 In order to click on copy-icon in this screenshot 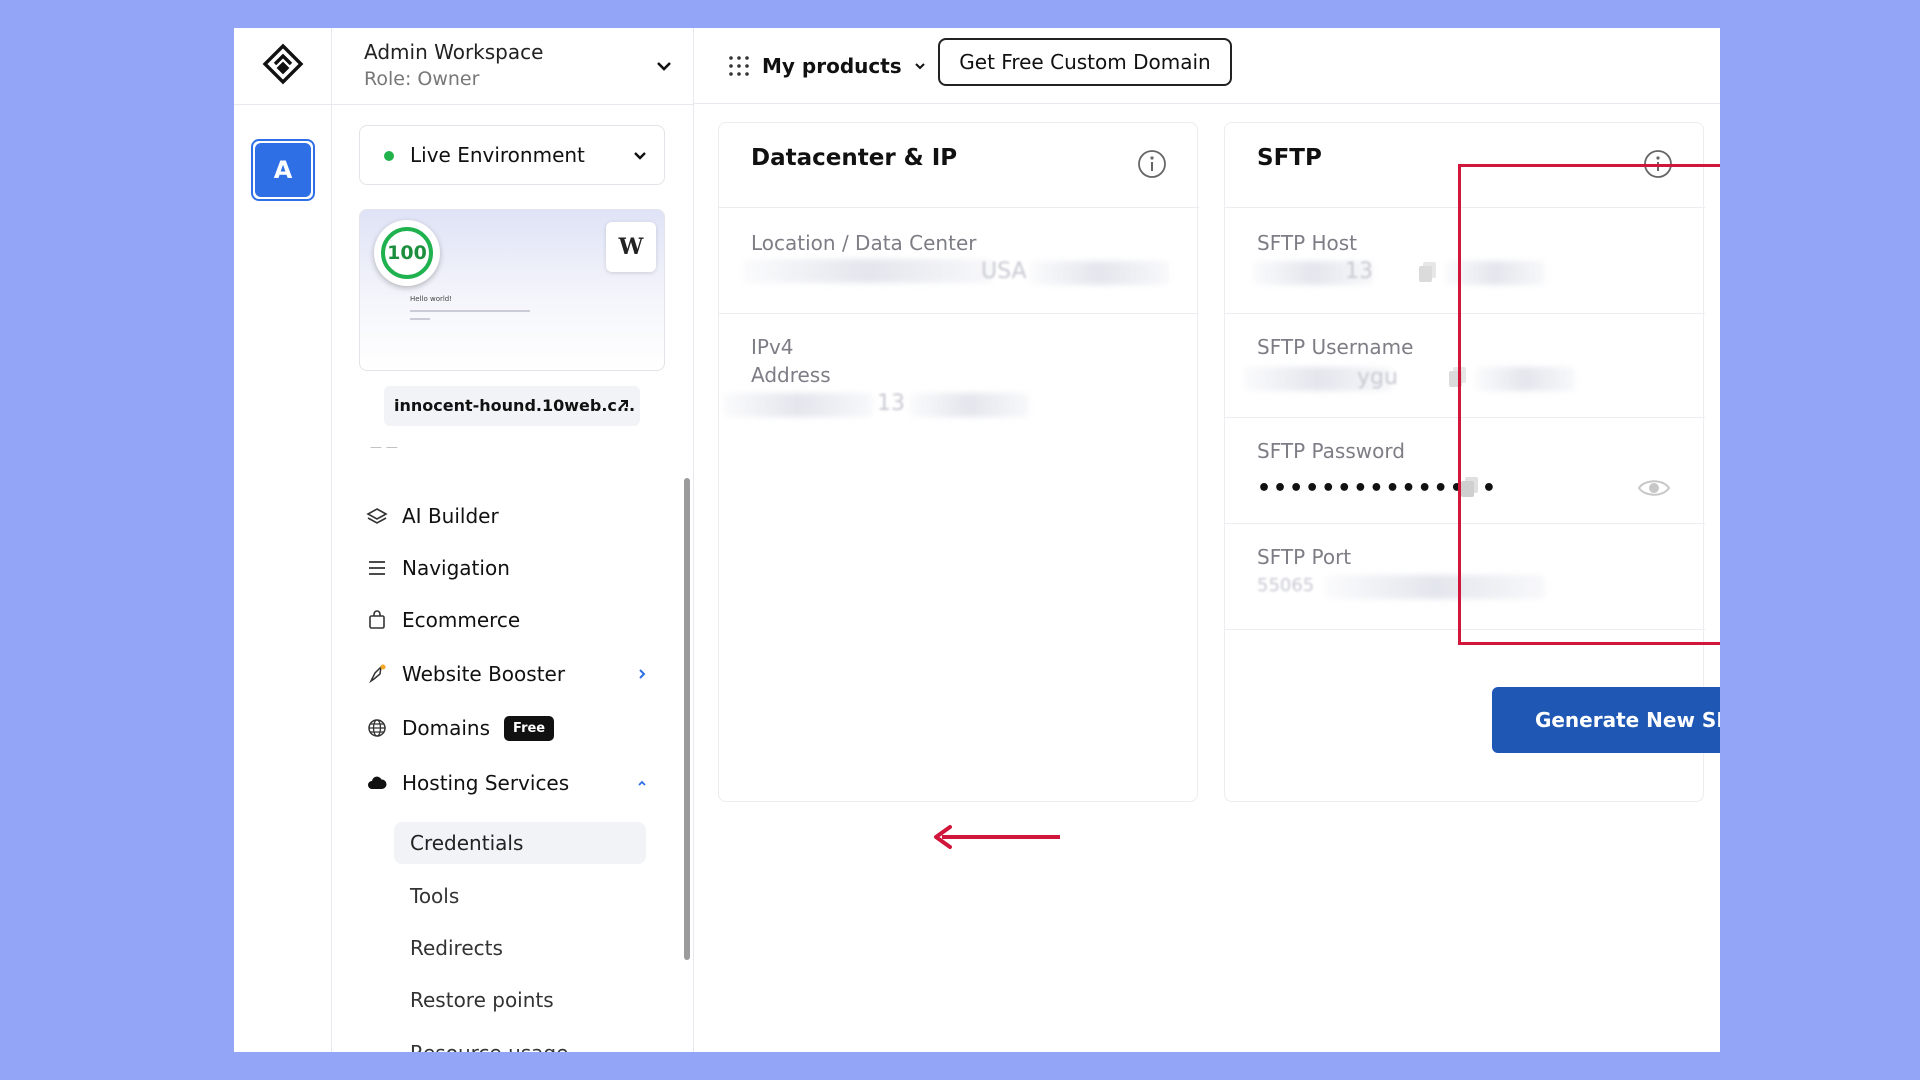, I will do `click(1428, 272)`.